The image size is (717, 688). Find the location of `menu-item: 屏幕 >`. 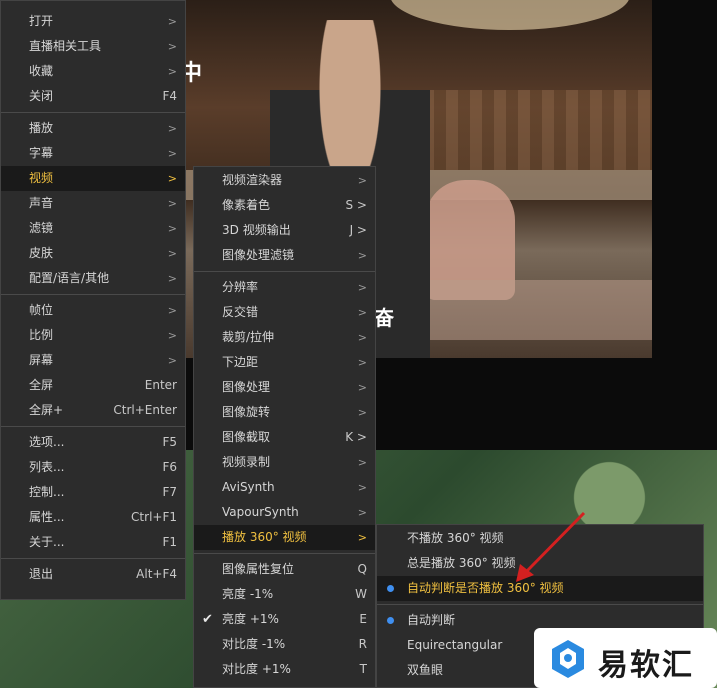

menu-item: 屏幕 > is located at coordinates (93, 360).